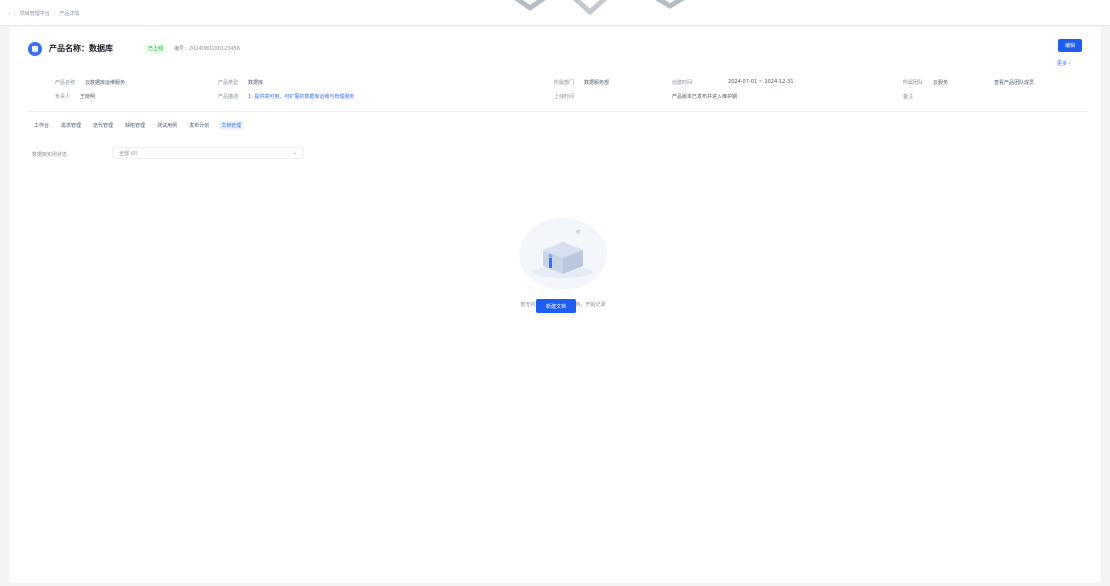  What do you see at coordinates (63, 97) in the screenshot?
I see `info-key: 负责人` at bounding box center [63, 97].